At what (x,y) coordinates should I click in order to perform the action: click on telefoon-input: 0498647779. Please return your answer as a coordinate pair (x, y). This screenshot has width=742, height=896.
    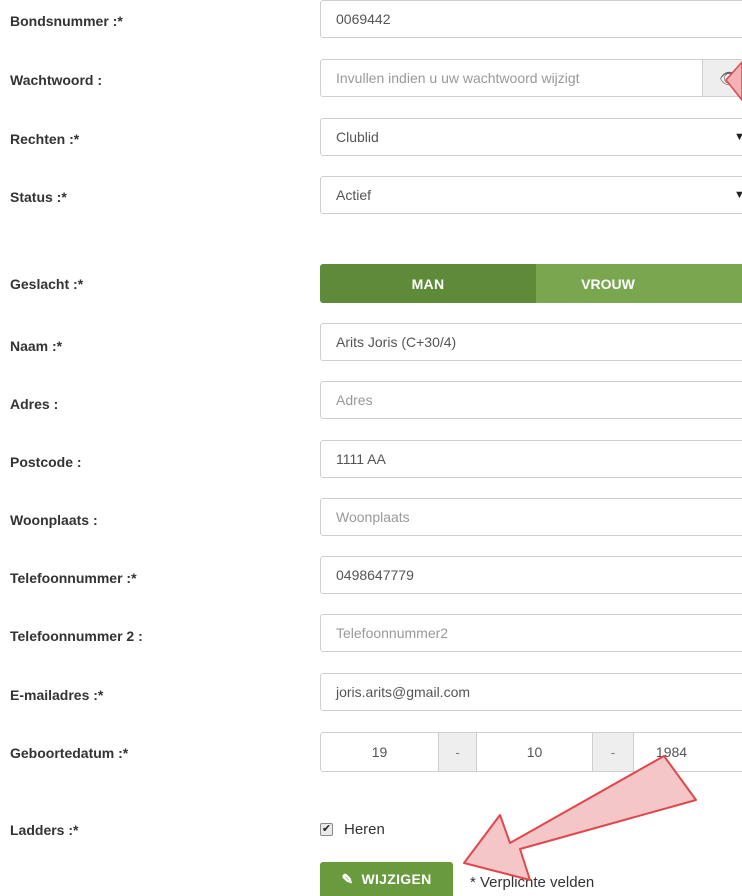
    Looking at the image, I should click on (531, 575).